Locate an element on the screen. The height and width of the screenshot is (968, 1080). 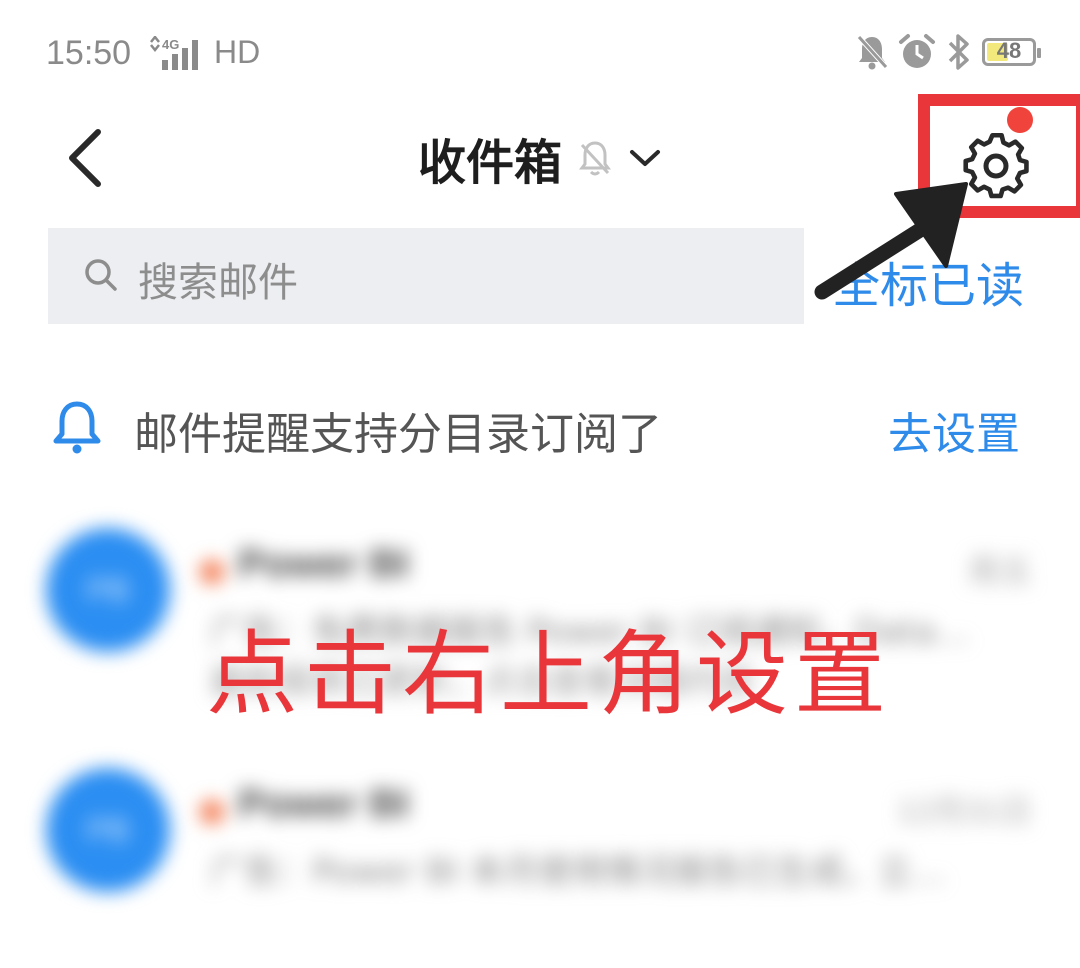
hd-indicator: HD is located at coordinates (237, 52).